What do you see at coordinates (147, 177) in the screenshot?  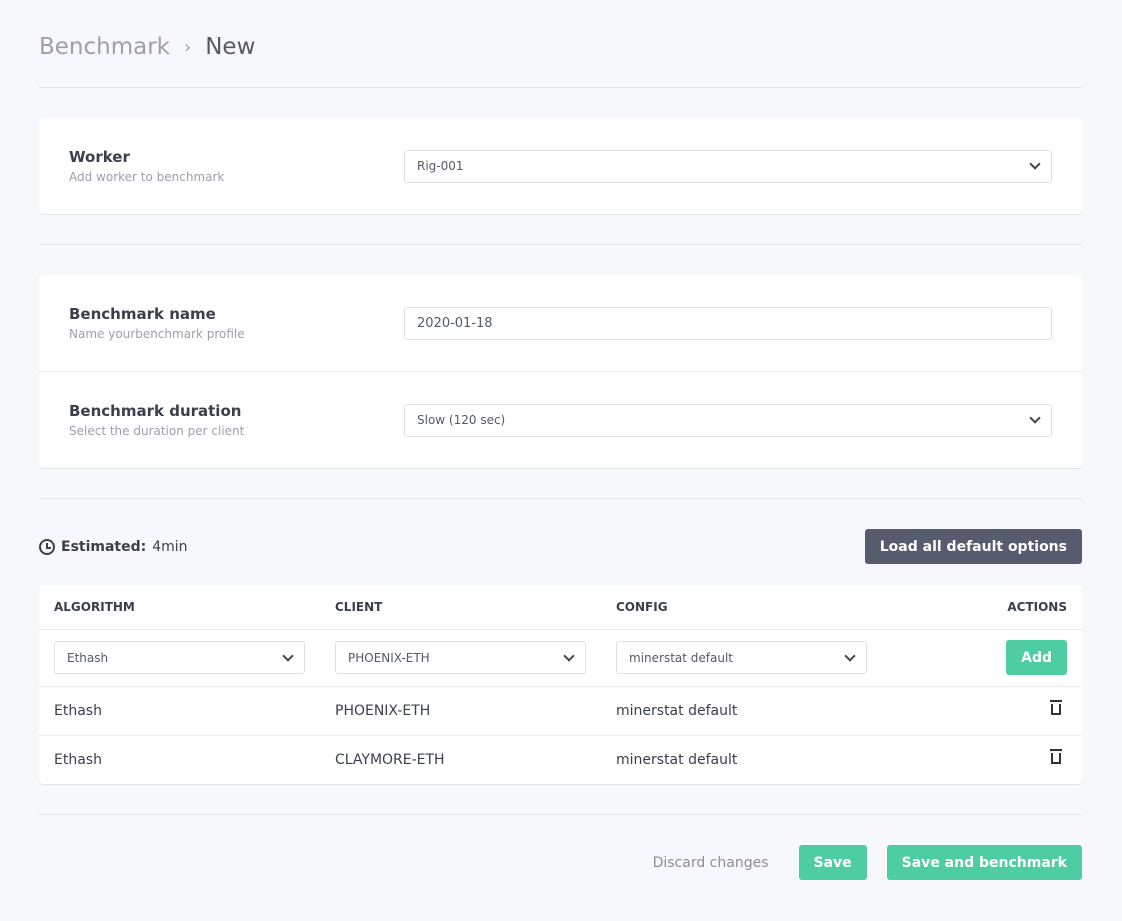 I see `worker-help: Add worker to benchmark` at bounding box center [147, 177].